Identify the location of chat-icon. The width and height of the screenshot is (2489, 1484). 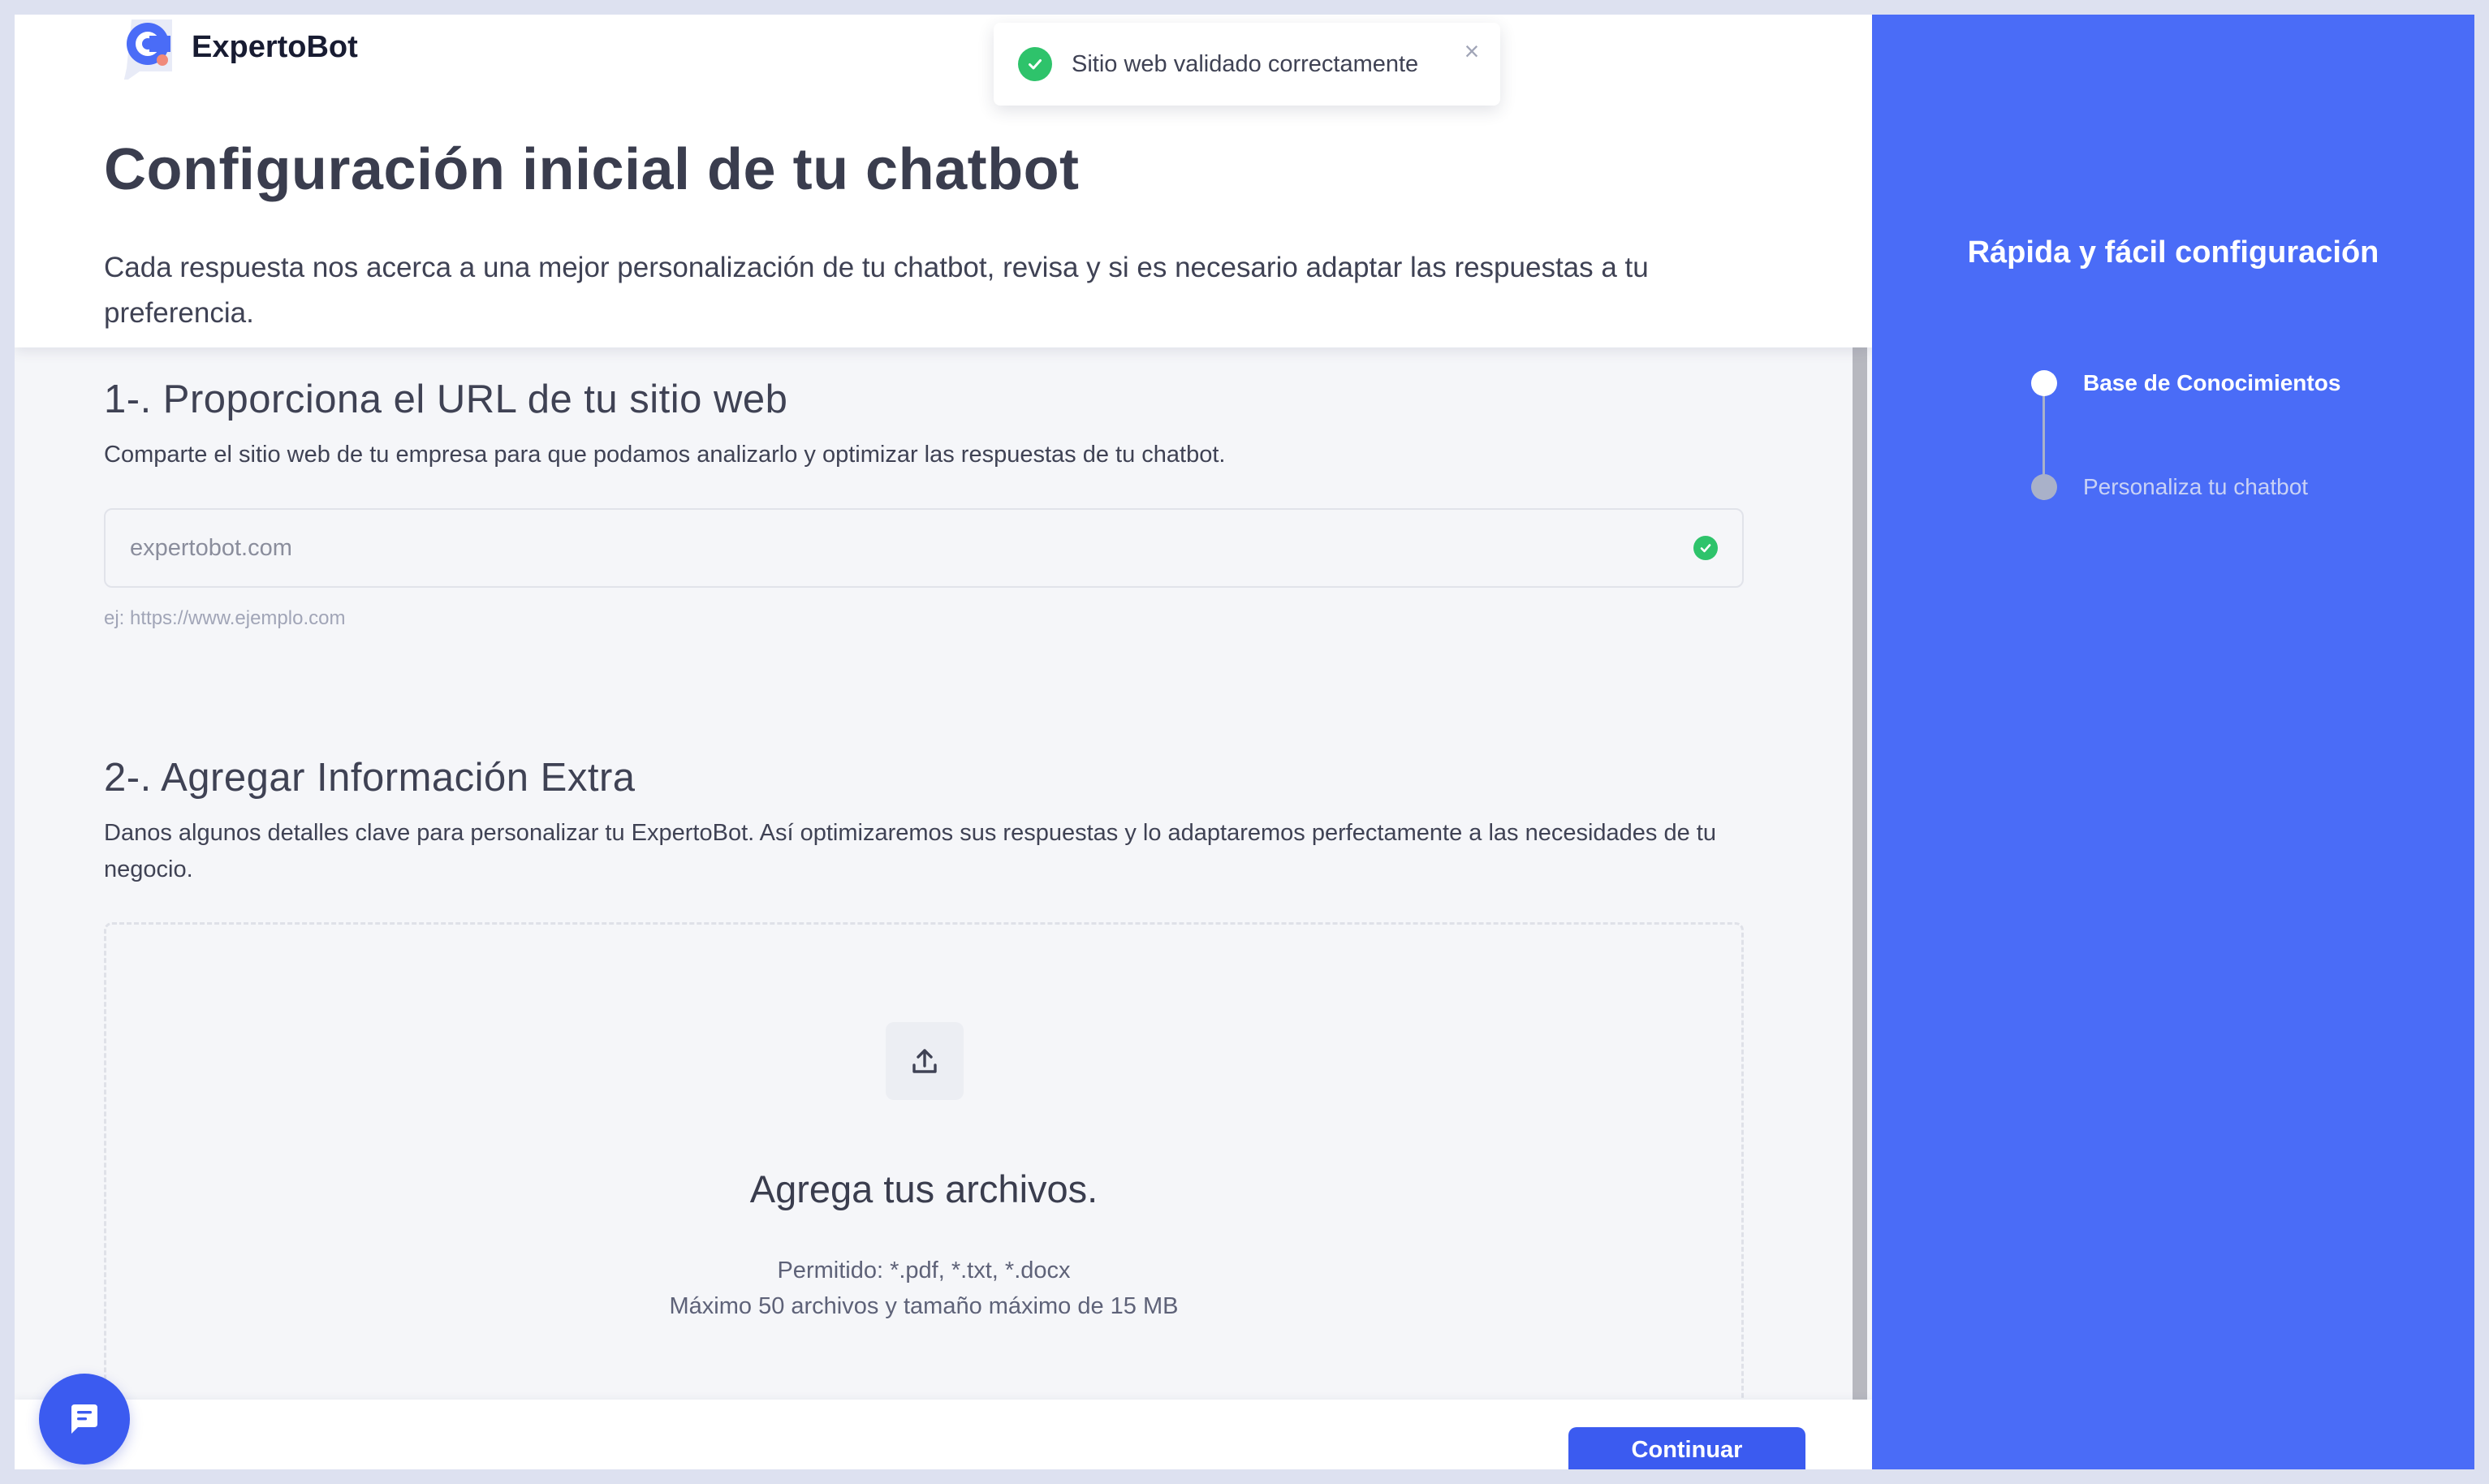
(84, 1419).